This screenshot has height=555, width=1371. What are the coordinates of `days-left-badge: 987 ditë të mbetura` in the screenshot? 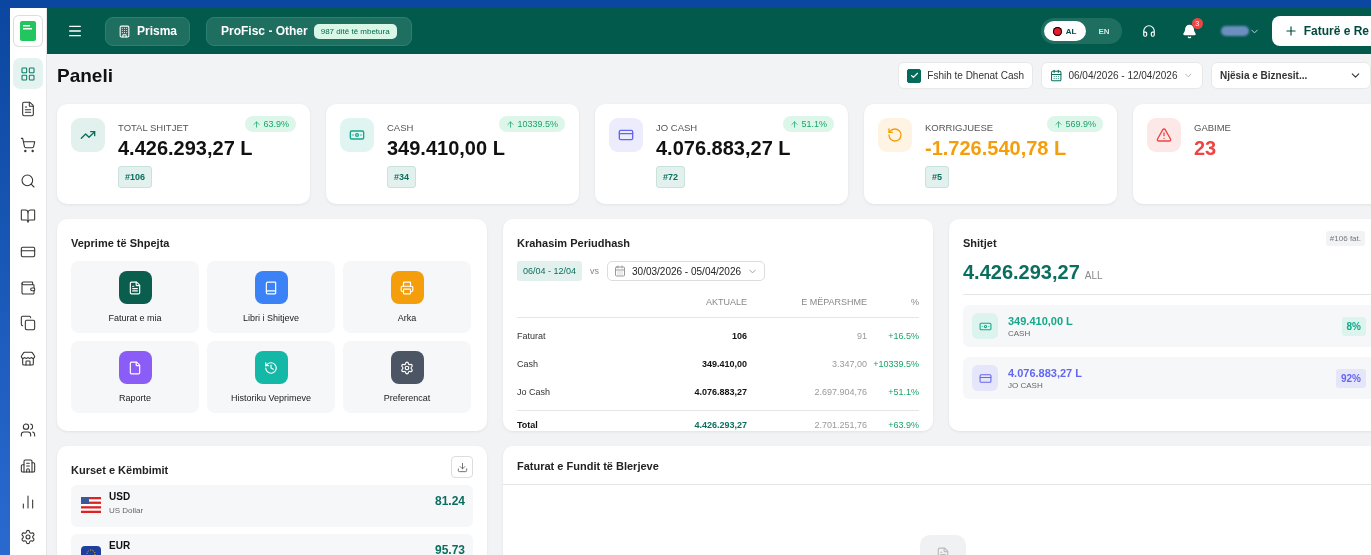 It's located at (355, 31).